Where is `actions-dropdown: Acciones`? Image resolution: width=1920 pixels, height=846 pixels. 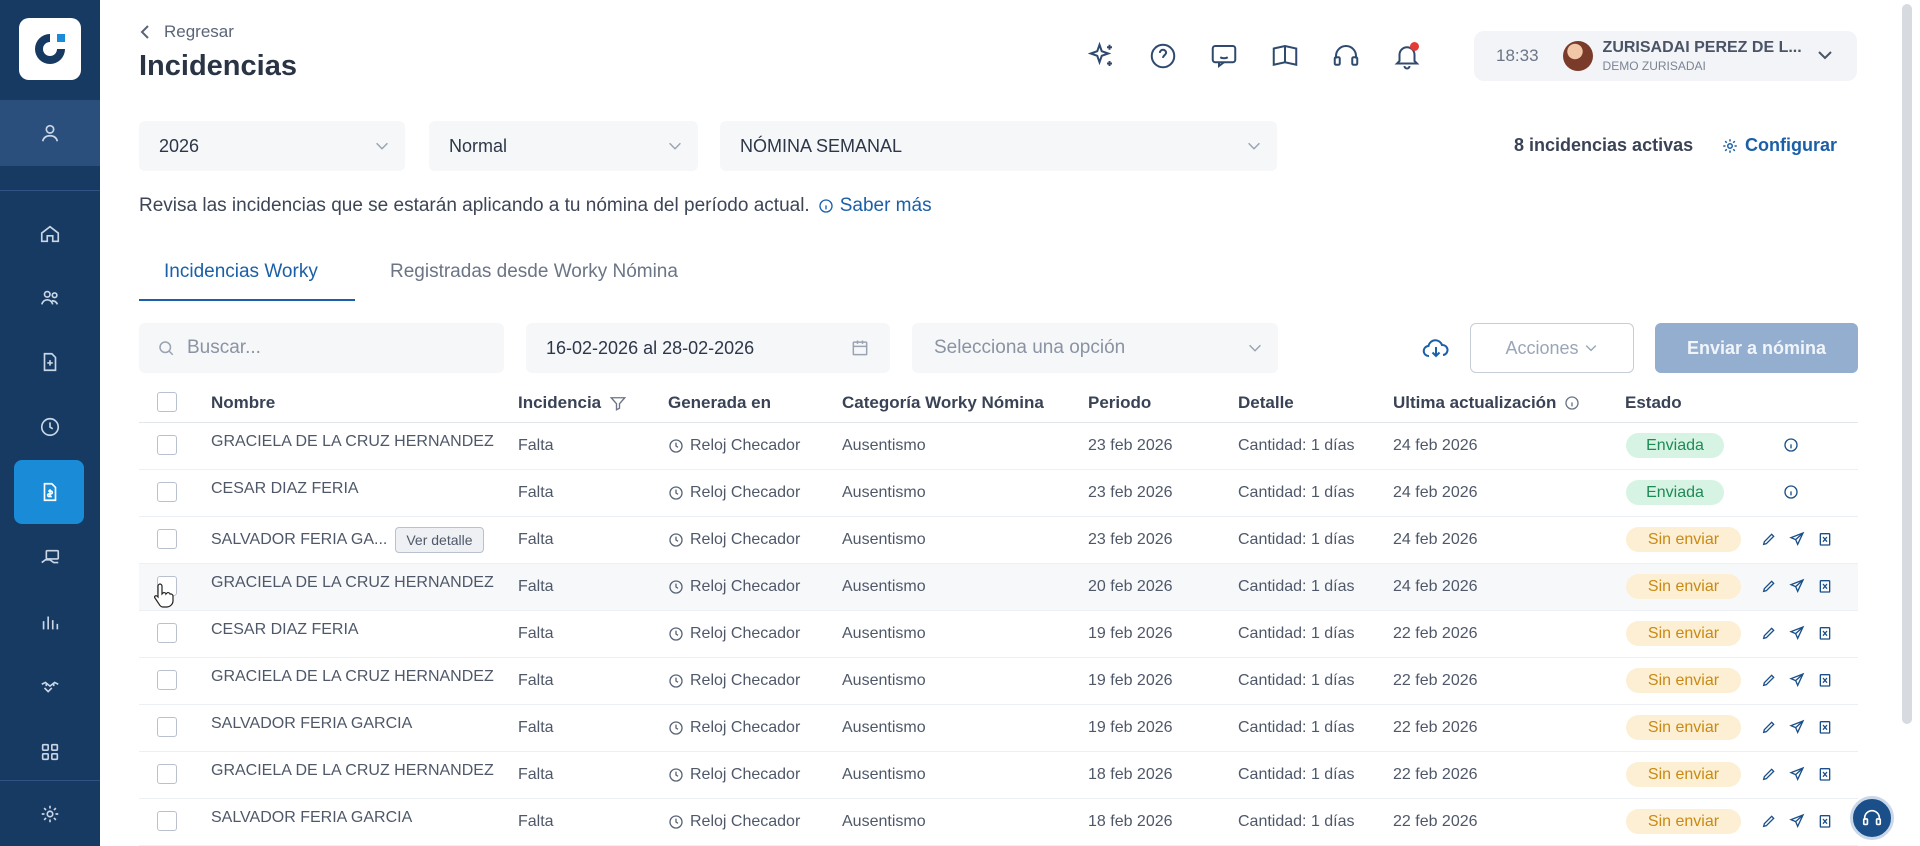
actions-dropdown: Acciones is located at coordinates (1552, 348).